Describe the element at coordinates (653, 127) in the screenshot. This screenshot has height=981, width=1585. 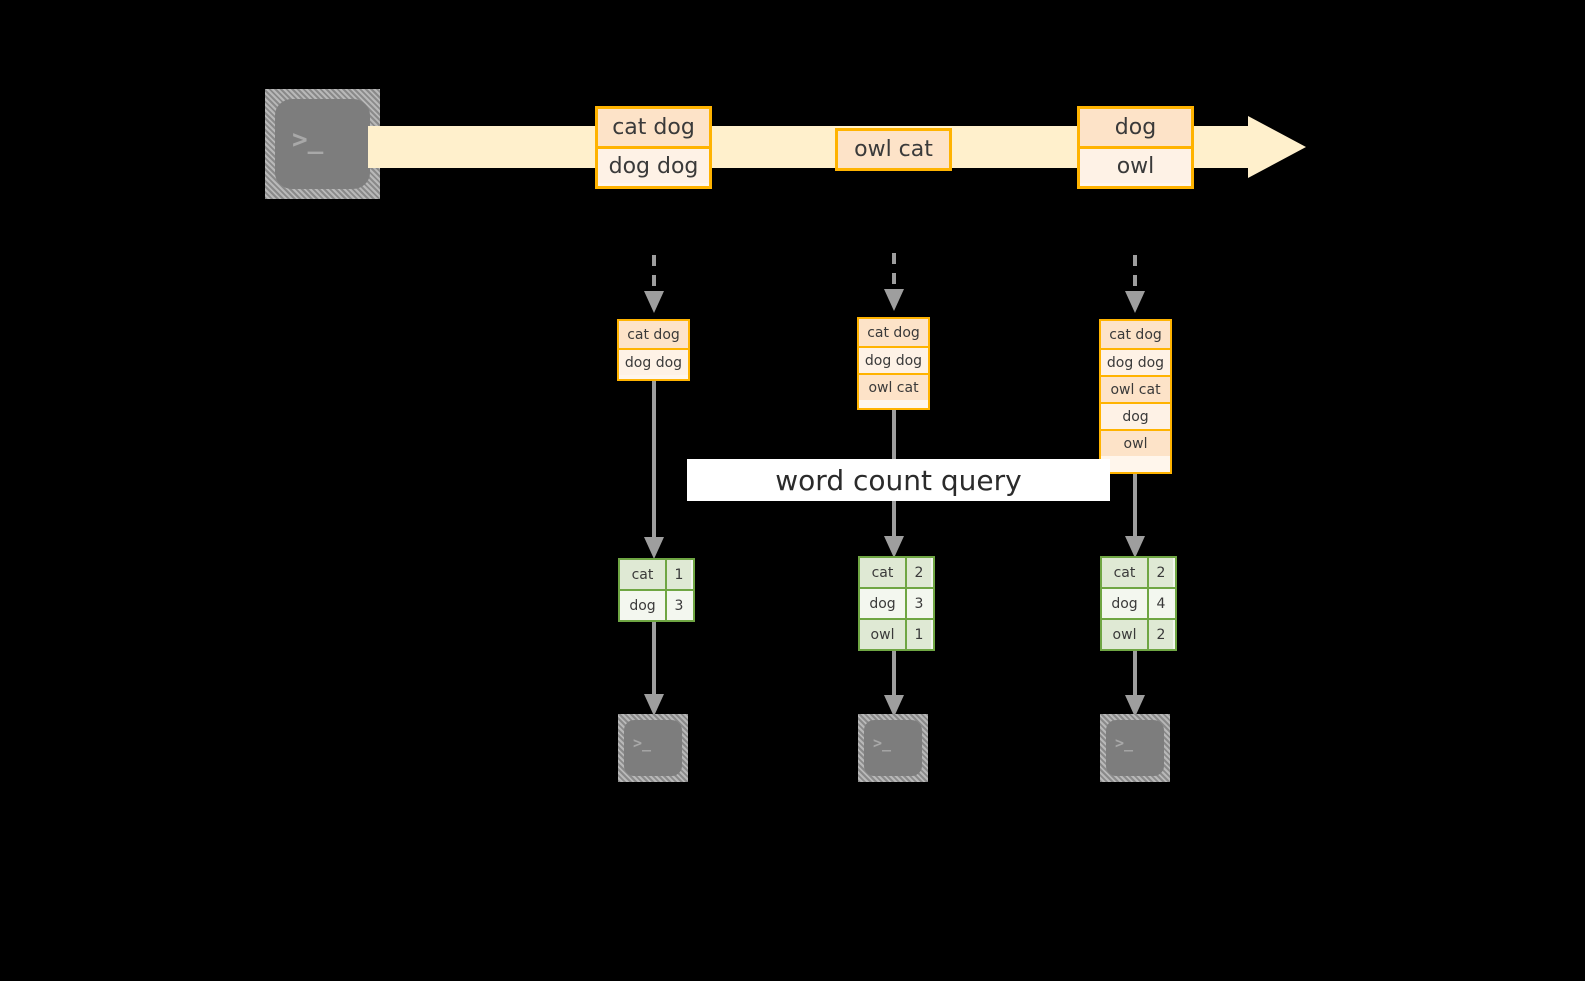
I see `stream-event-1-row-1: cat dog` at that location.